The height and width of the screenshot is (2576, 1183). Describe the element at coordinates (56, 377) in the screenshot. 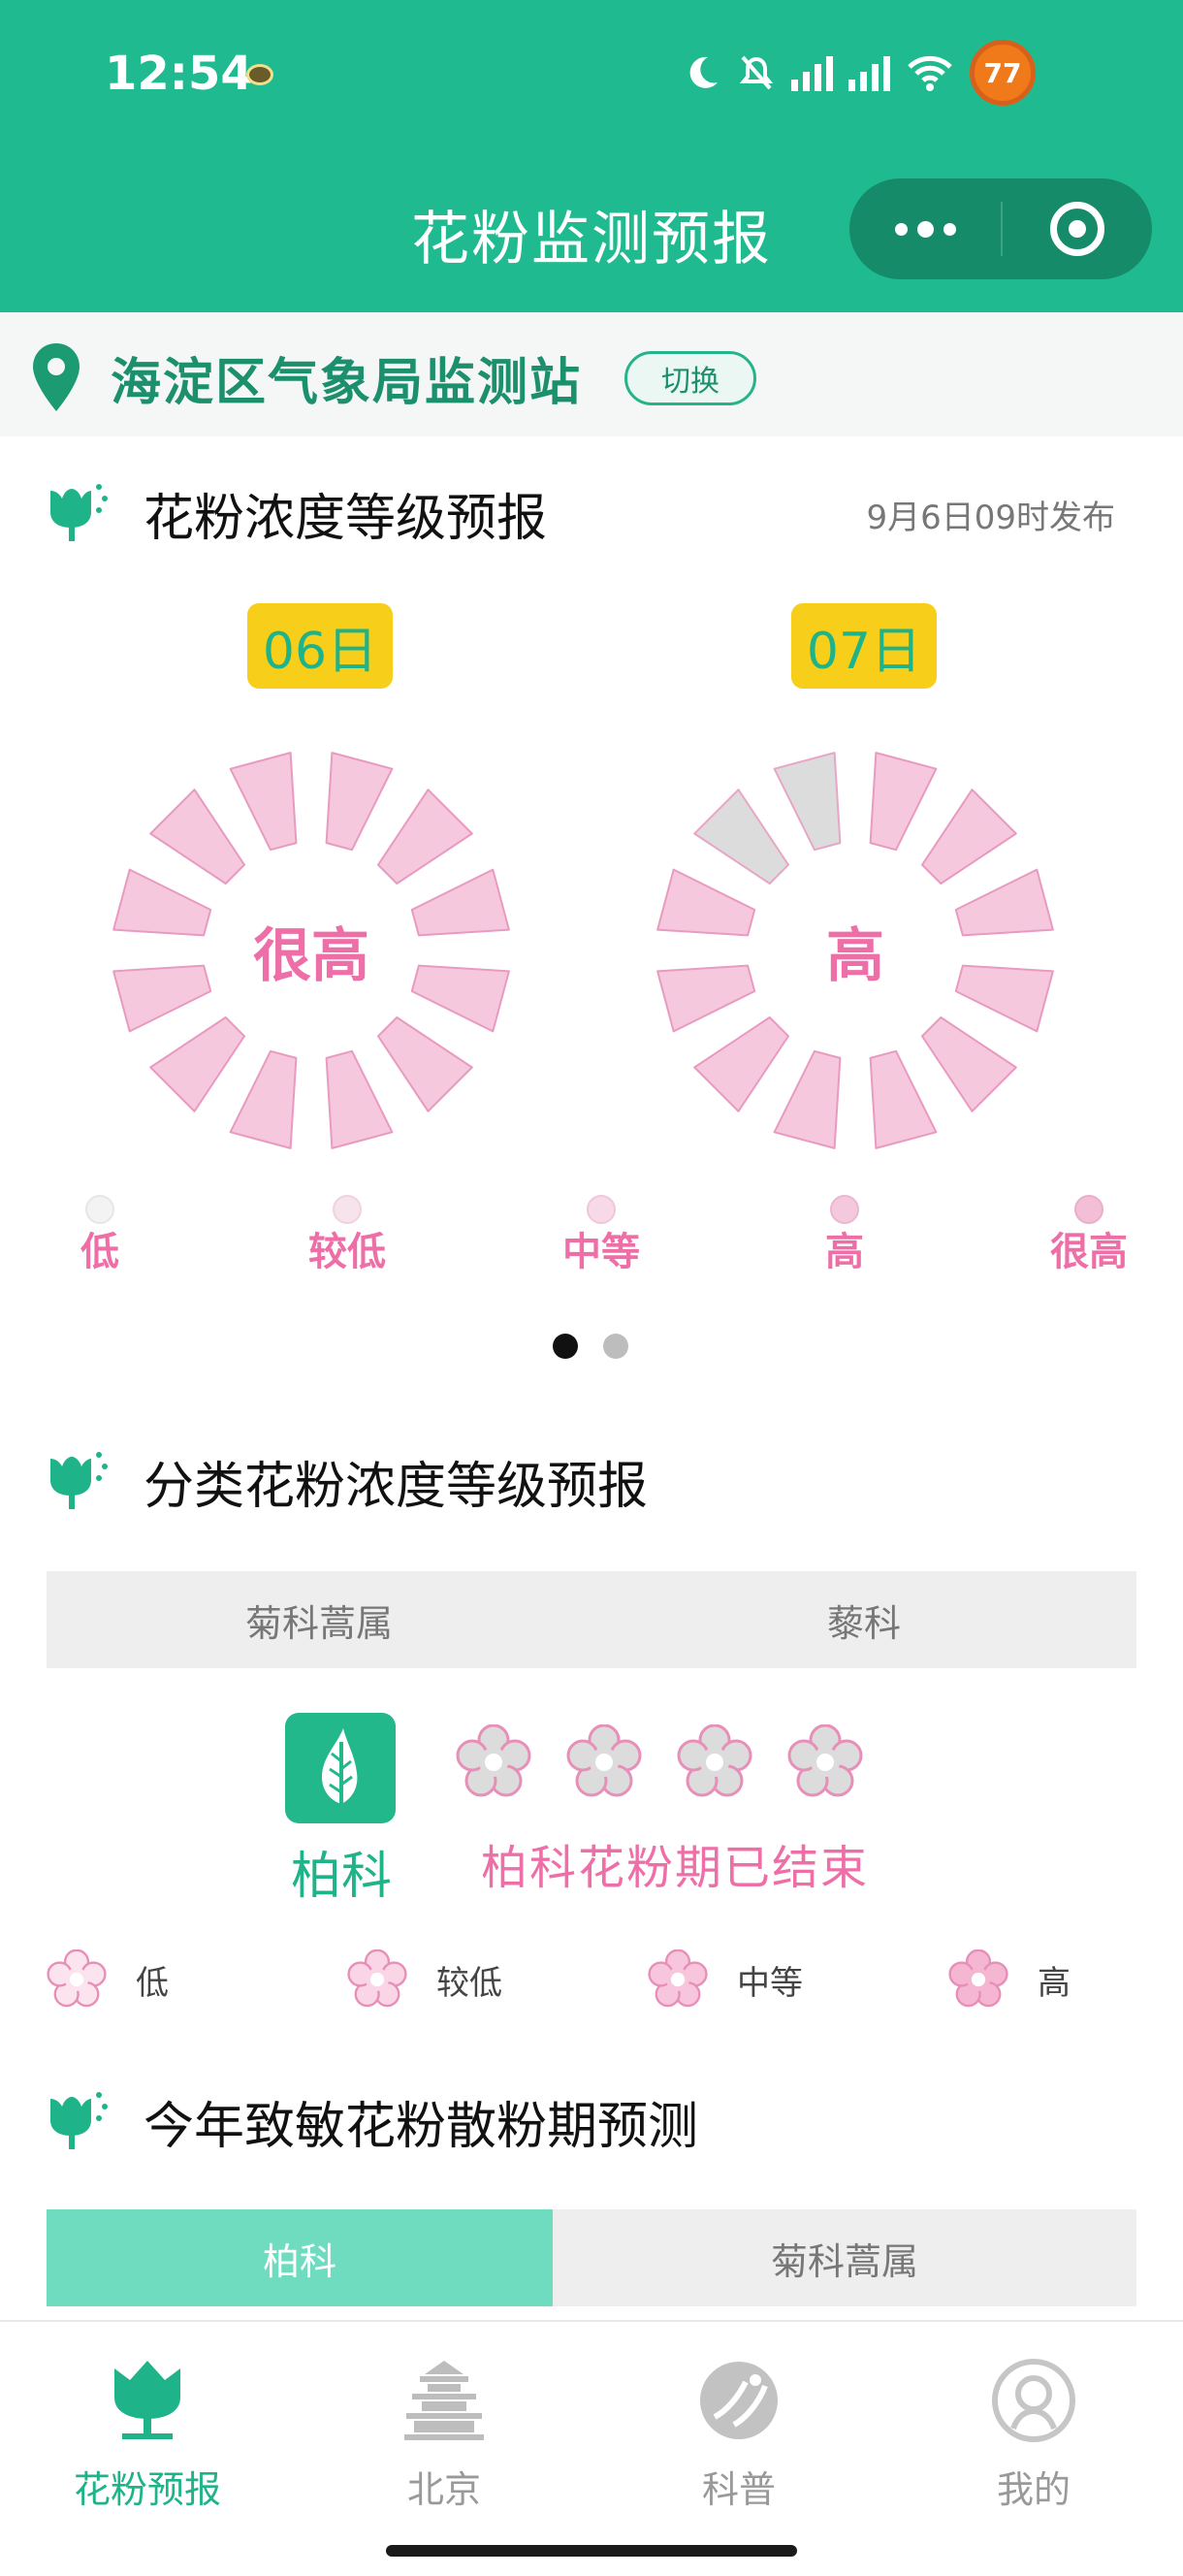

I see `location-pin-icon` at that location.